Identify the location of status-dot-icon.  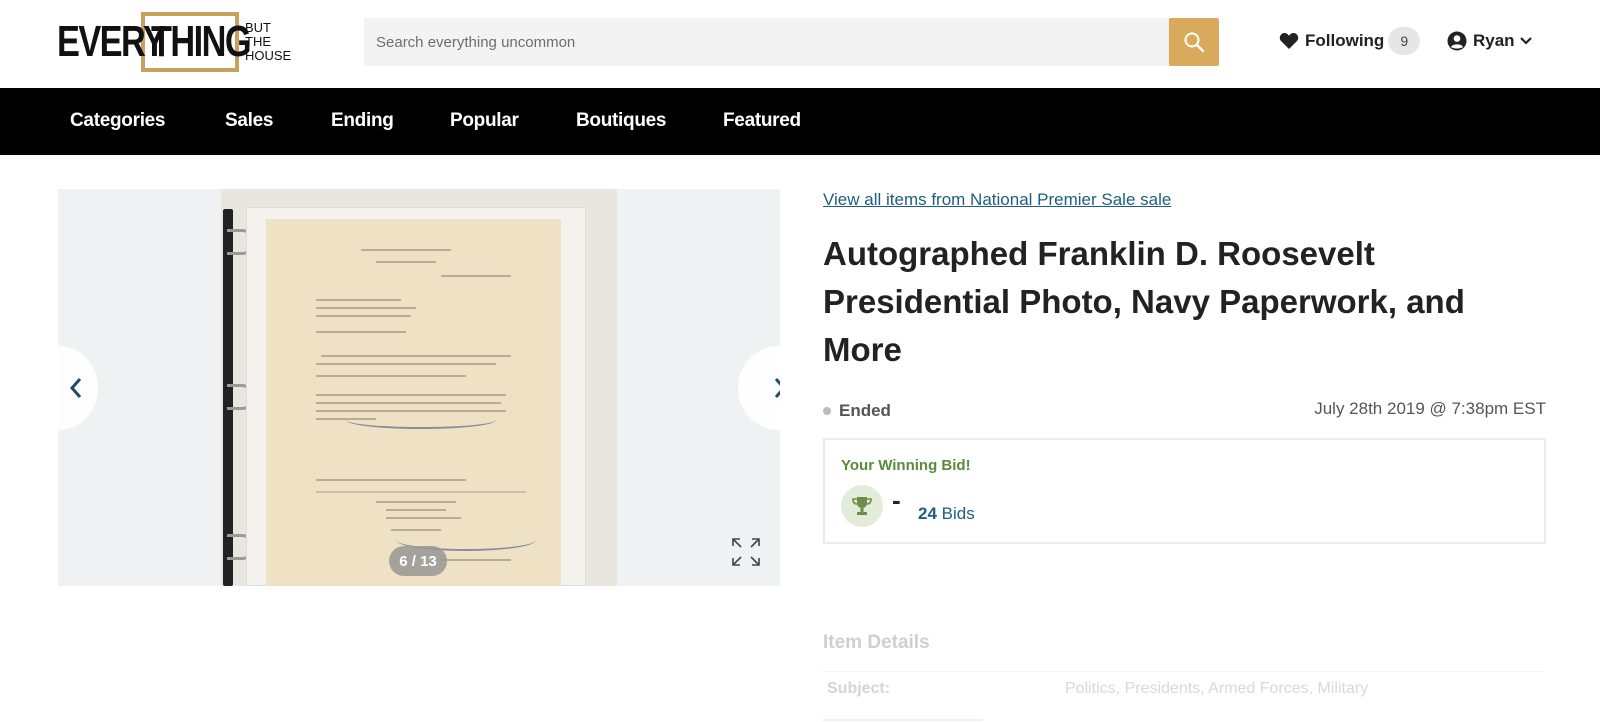
(827, 411).